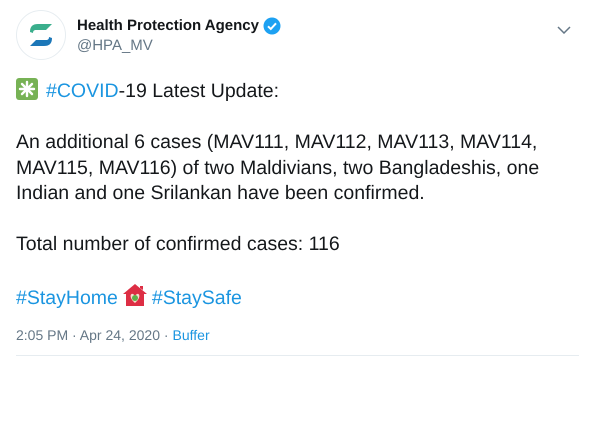 Image resolution: width=595 pixels, height=423 pixels. Describe the element at coordinates (41, 35) in the screenshot. I see `avatar-logo` at that location.